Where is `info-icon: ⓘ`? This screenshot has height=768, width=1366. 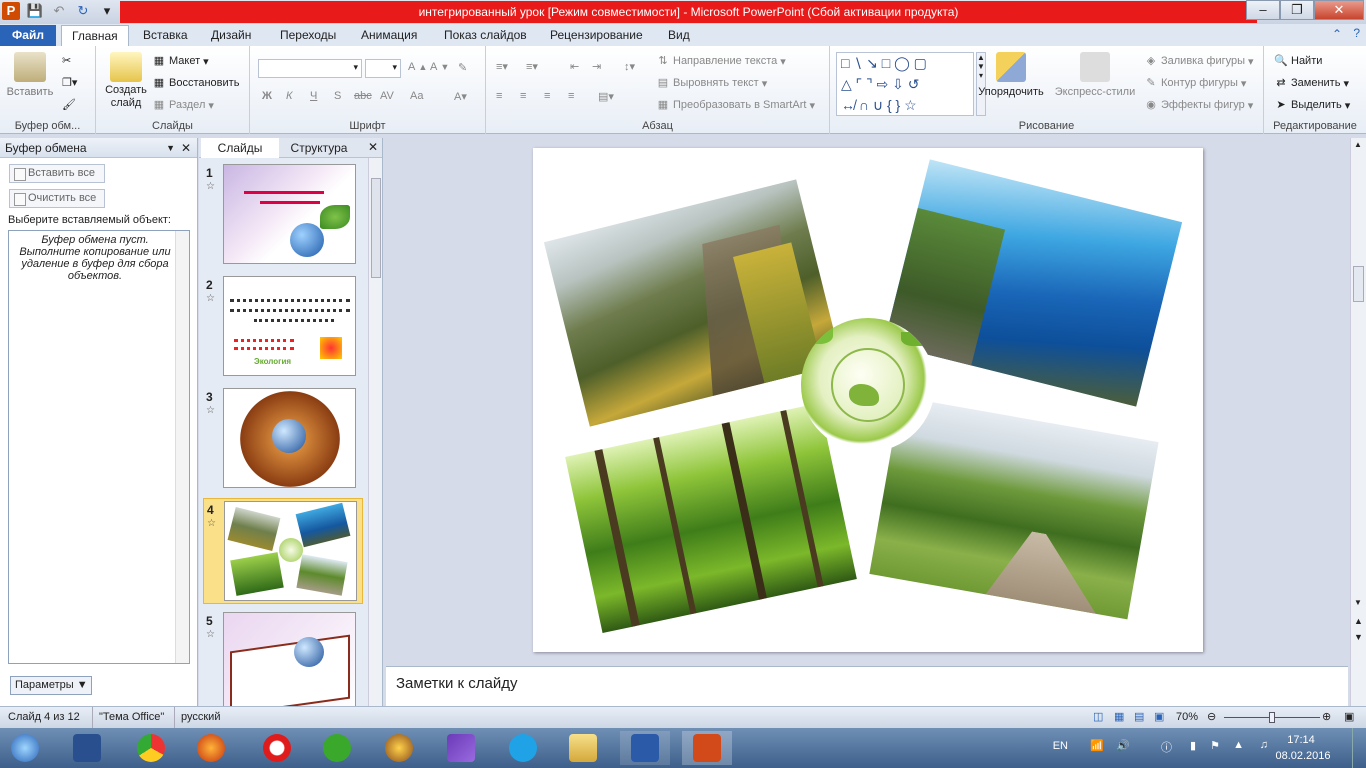 info-icon: ⓘ is located at coordinates (1166, 747).